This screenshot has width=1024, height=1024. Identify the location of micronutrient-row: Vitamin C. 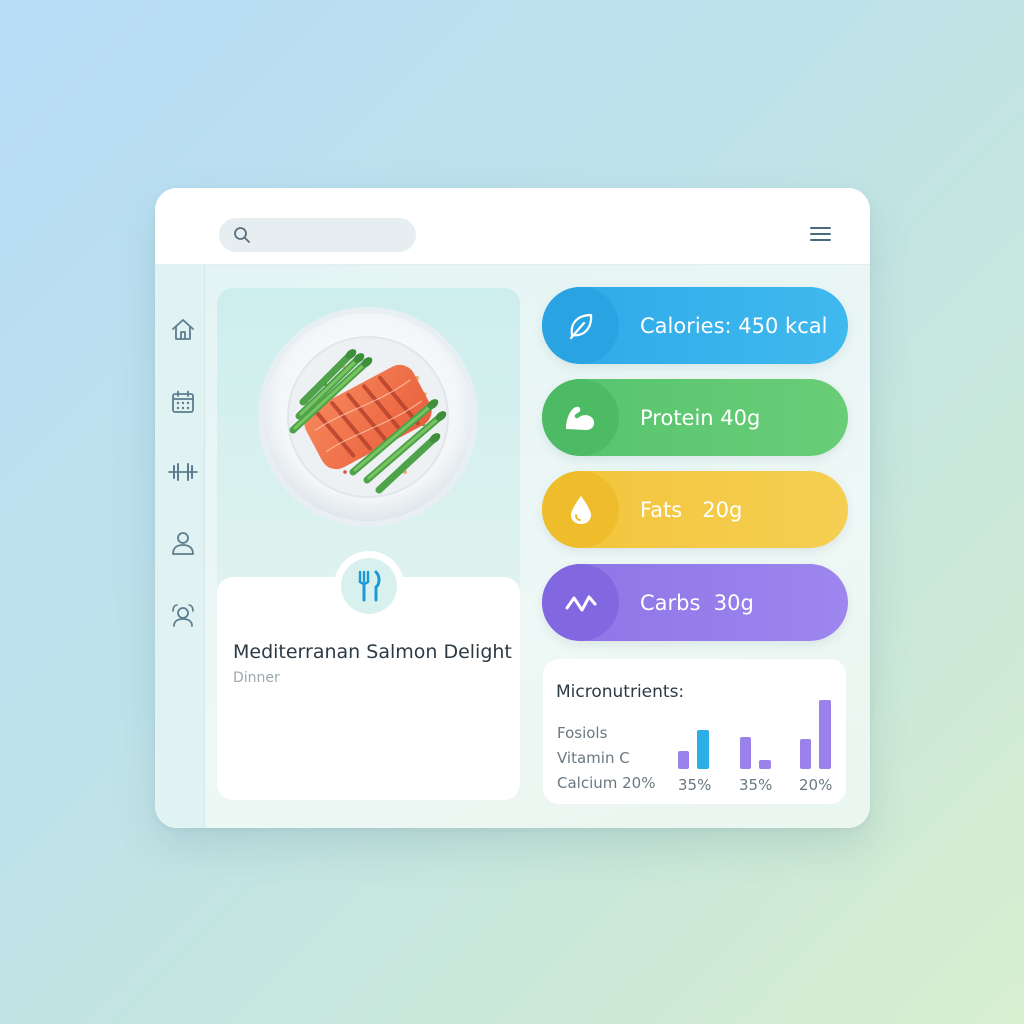
(593, 758).